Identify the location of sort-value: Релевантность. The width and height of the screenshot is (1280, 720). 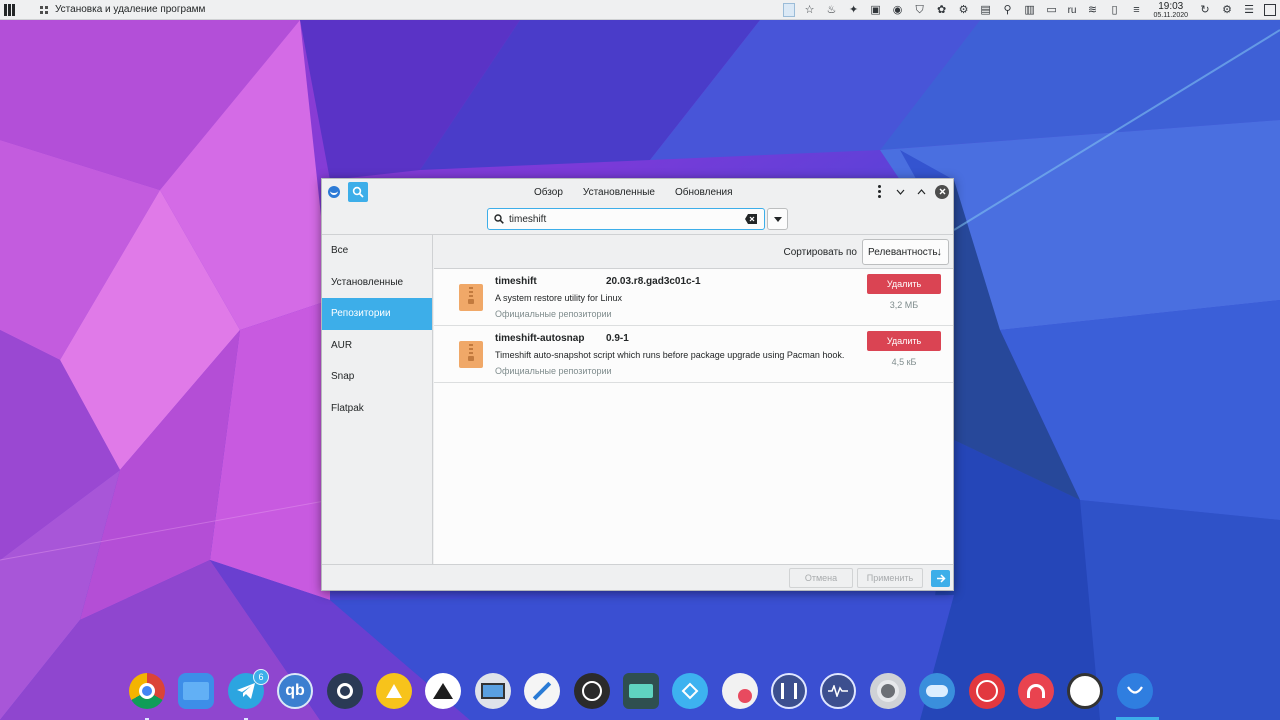
(903, 252).